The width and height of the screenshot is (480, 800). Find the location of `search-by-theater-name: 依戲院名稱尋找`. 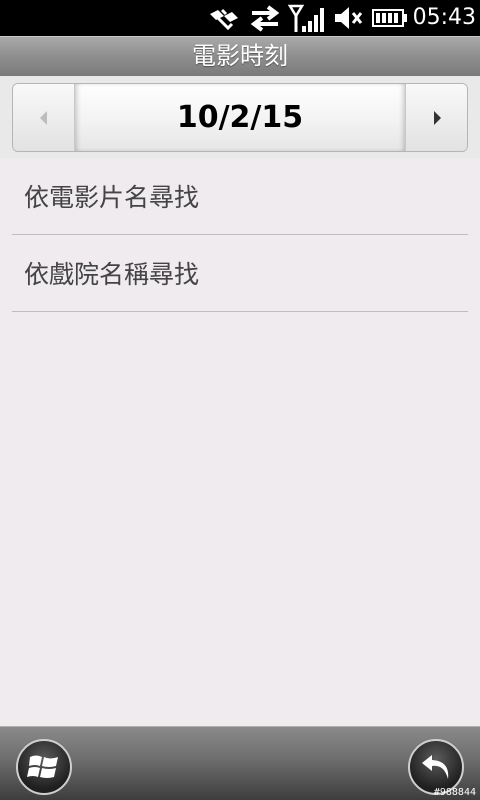

search-by-theater-name: 依戲院名稱尋找 is located at coordinates (240, 273).